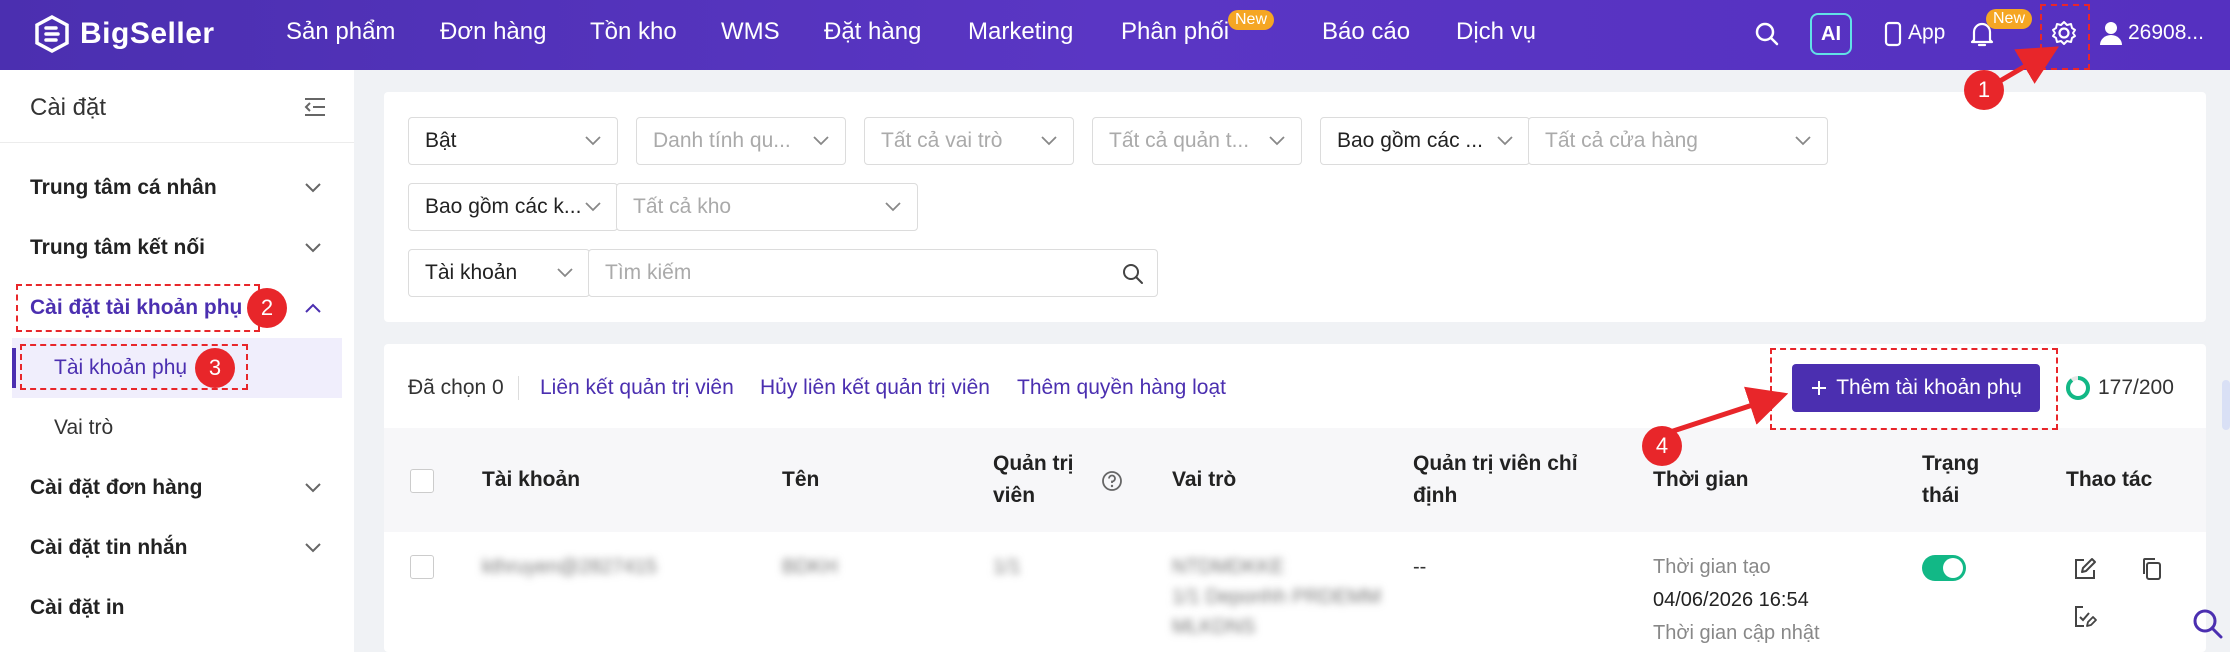 The width and height of the screenshot is (2230, 652). Describe the element at coordinates (177, 142) in the screenshot. I see `sidebar-divider` at that location.